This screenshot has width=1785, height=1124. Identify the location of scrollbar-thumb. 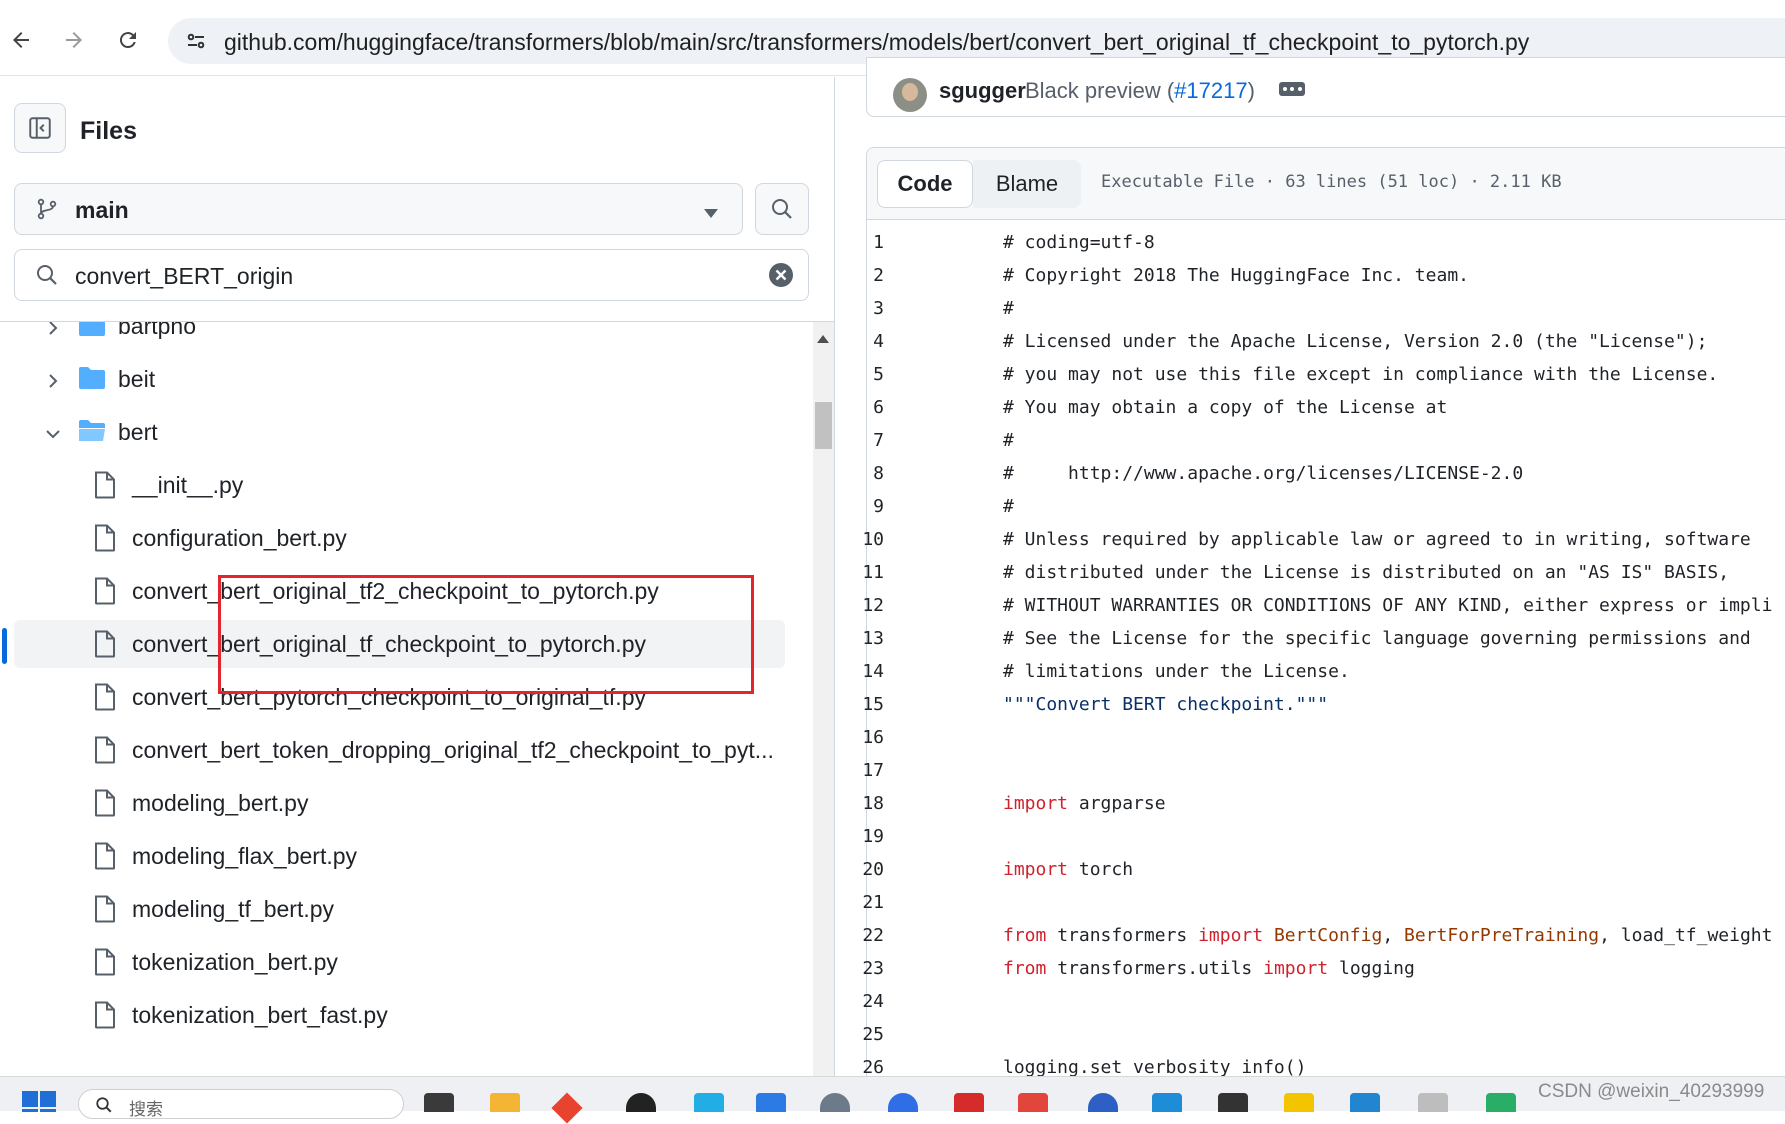
(823, 425).